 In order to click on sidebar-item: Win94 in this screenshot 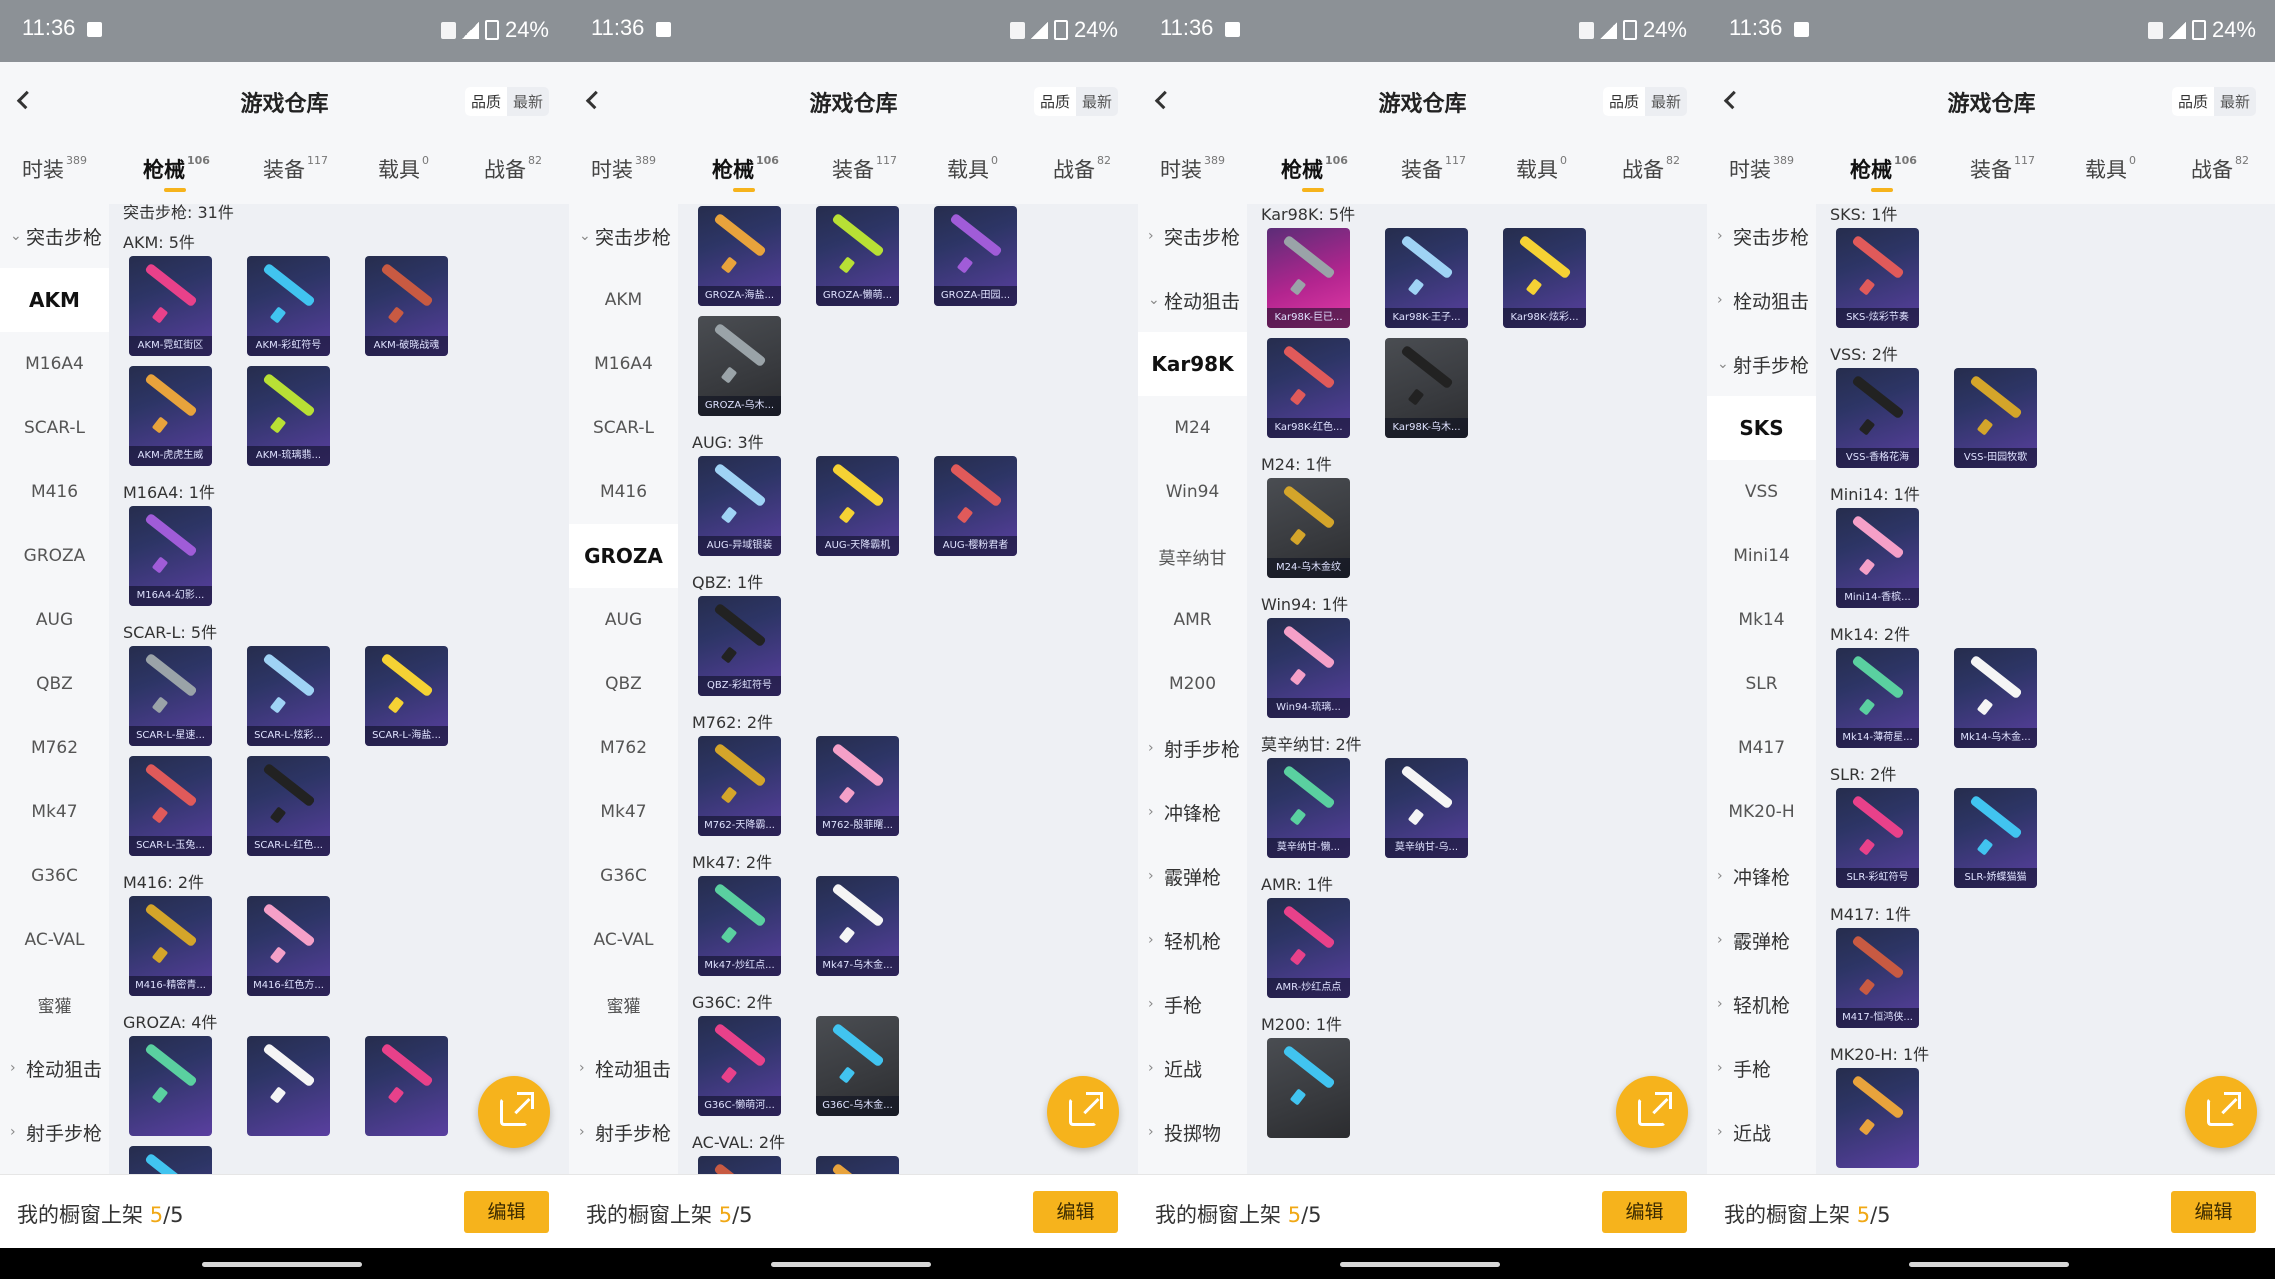, I will do `click(1192, 492)`.